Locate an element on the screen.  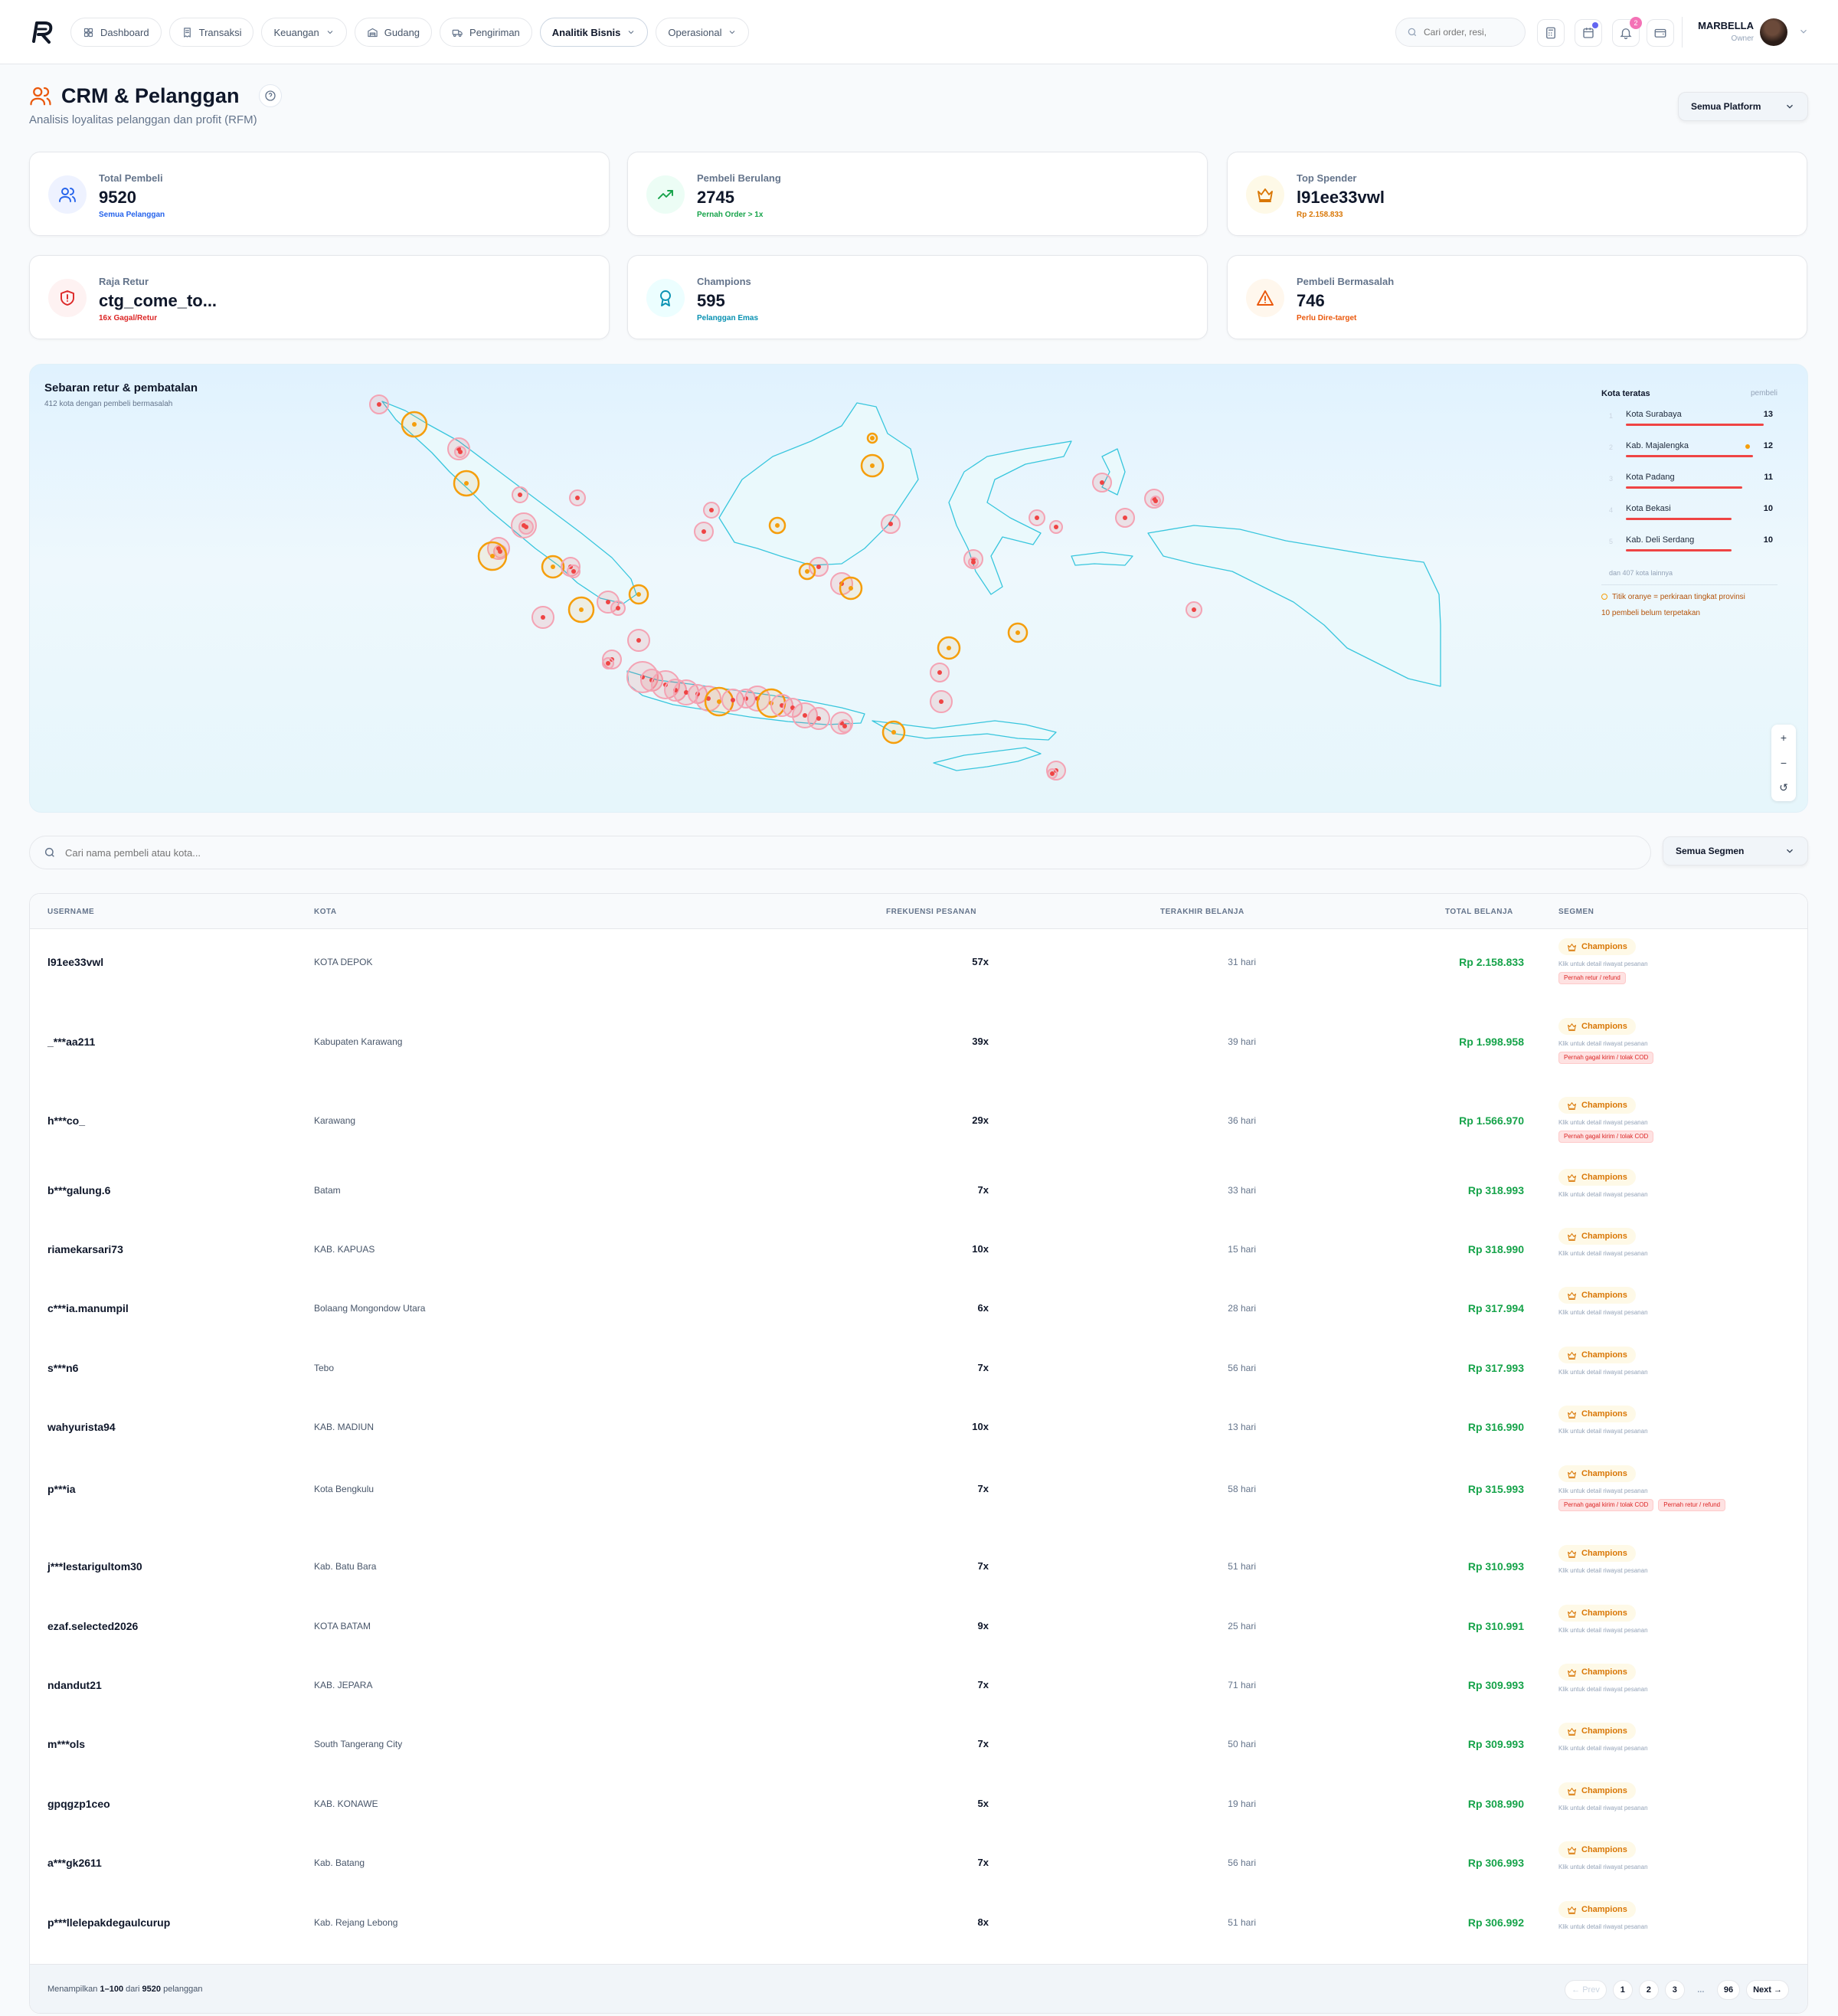
legend-city-row: 4 Kota Bekasi 10 is located at coordinates (1689, 508).